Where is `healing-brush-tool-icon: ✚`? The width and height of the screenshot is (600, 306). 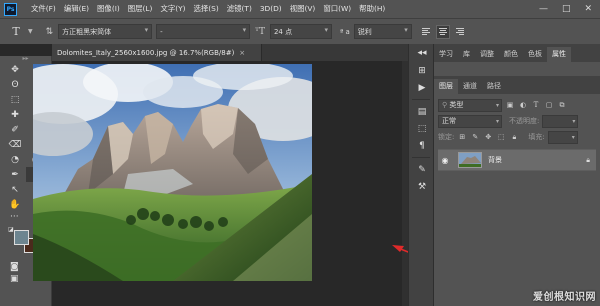 healing-brush-tool-icon: ✚ is located at coordinates (15, 114).